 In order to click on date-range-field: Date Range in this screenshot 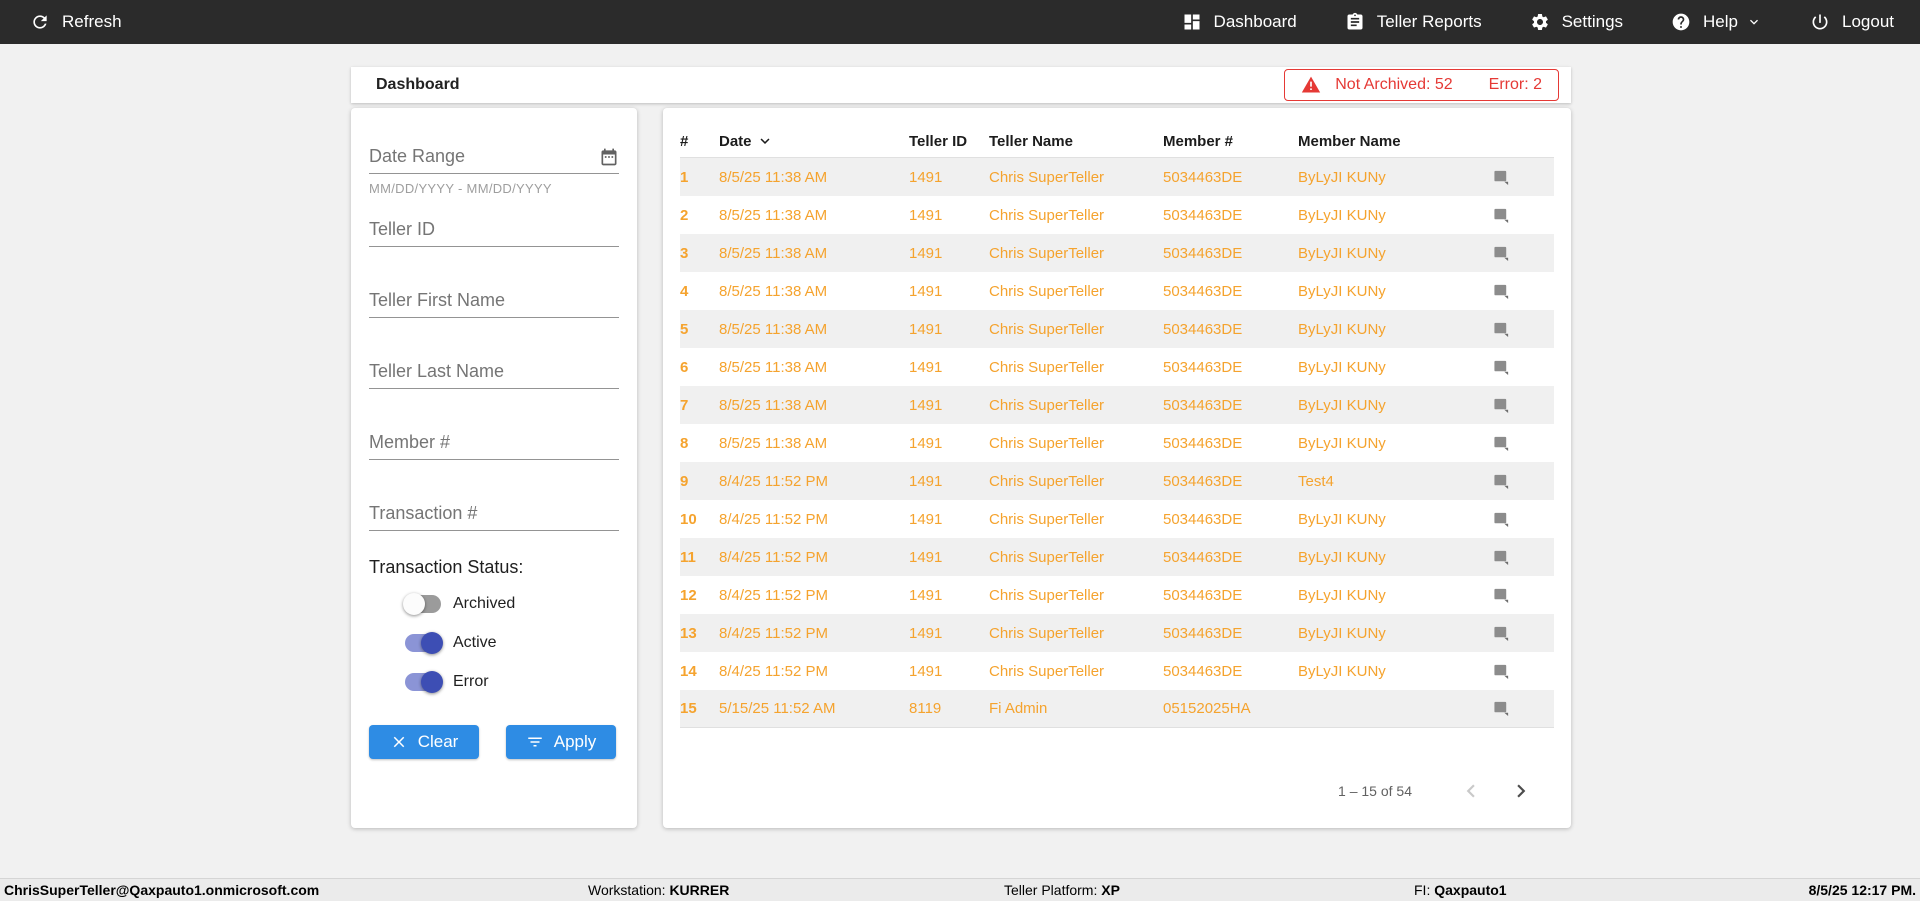, I will do `click(494, 160)`.